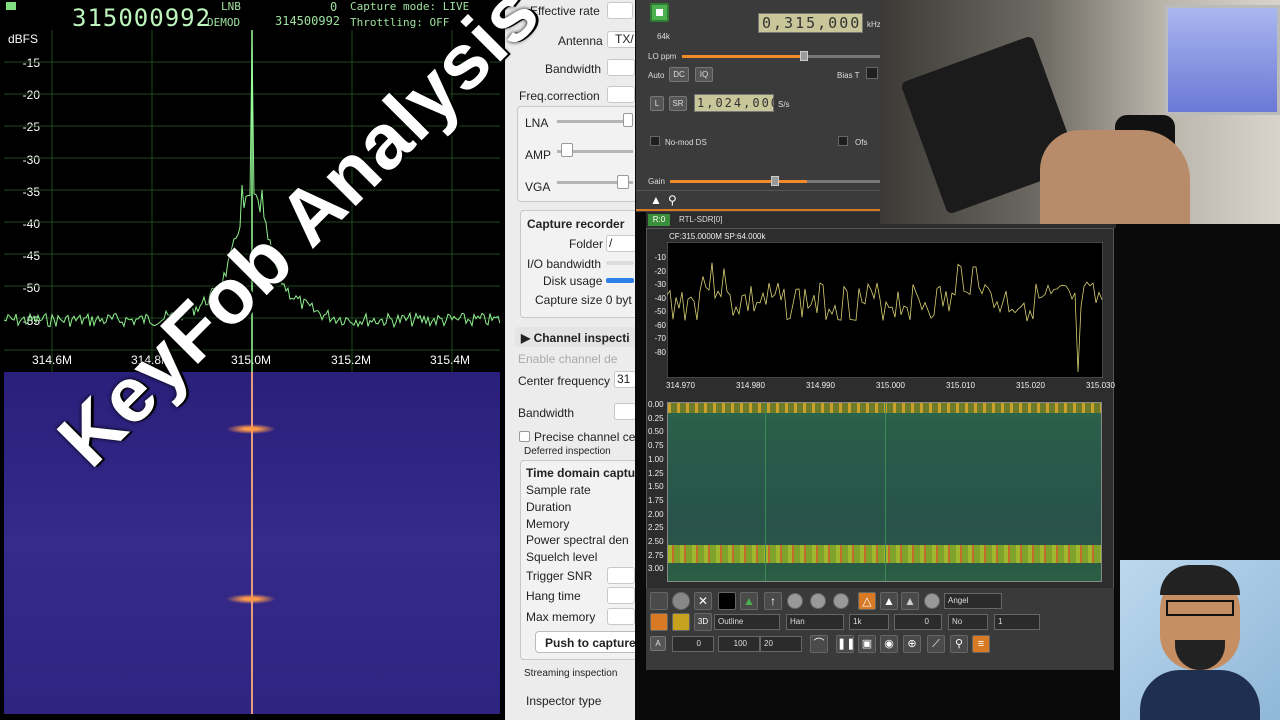  I want to click on offset-field: 0, so click(918, 622).